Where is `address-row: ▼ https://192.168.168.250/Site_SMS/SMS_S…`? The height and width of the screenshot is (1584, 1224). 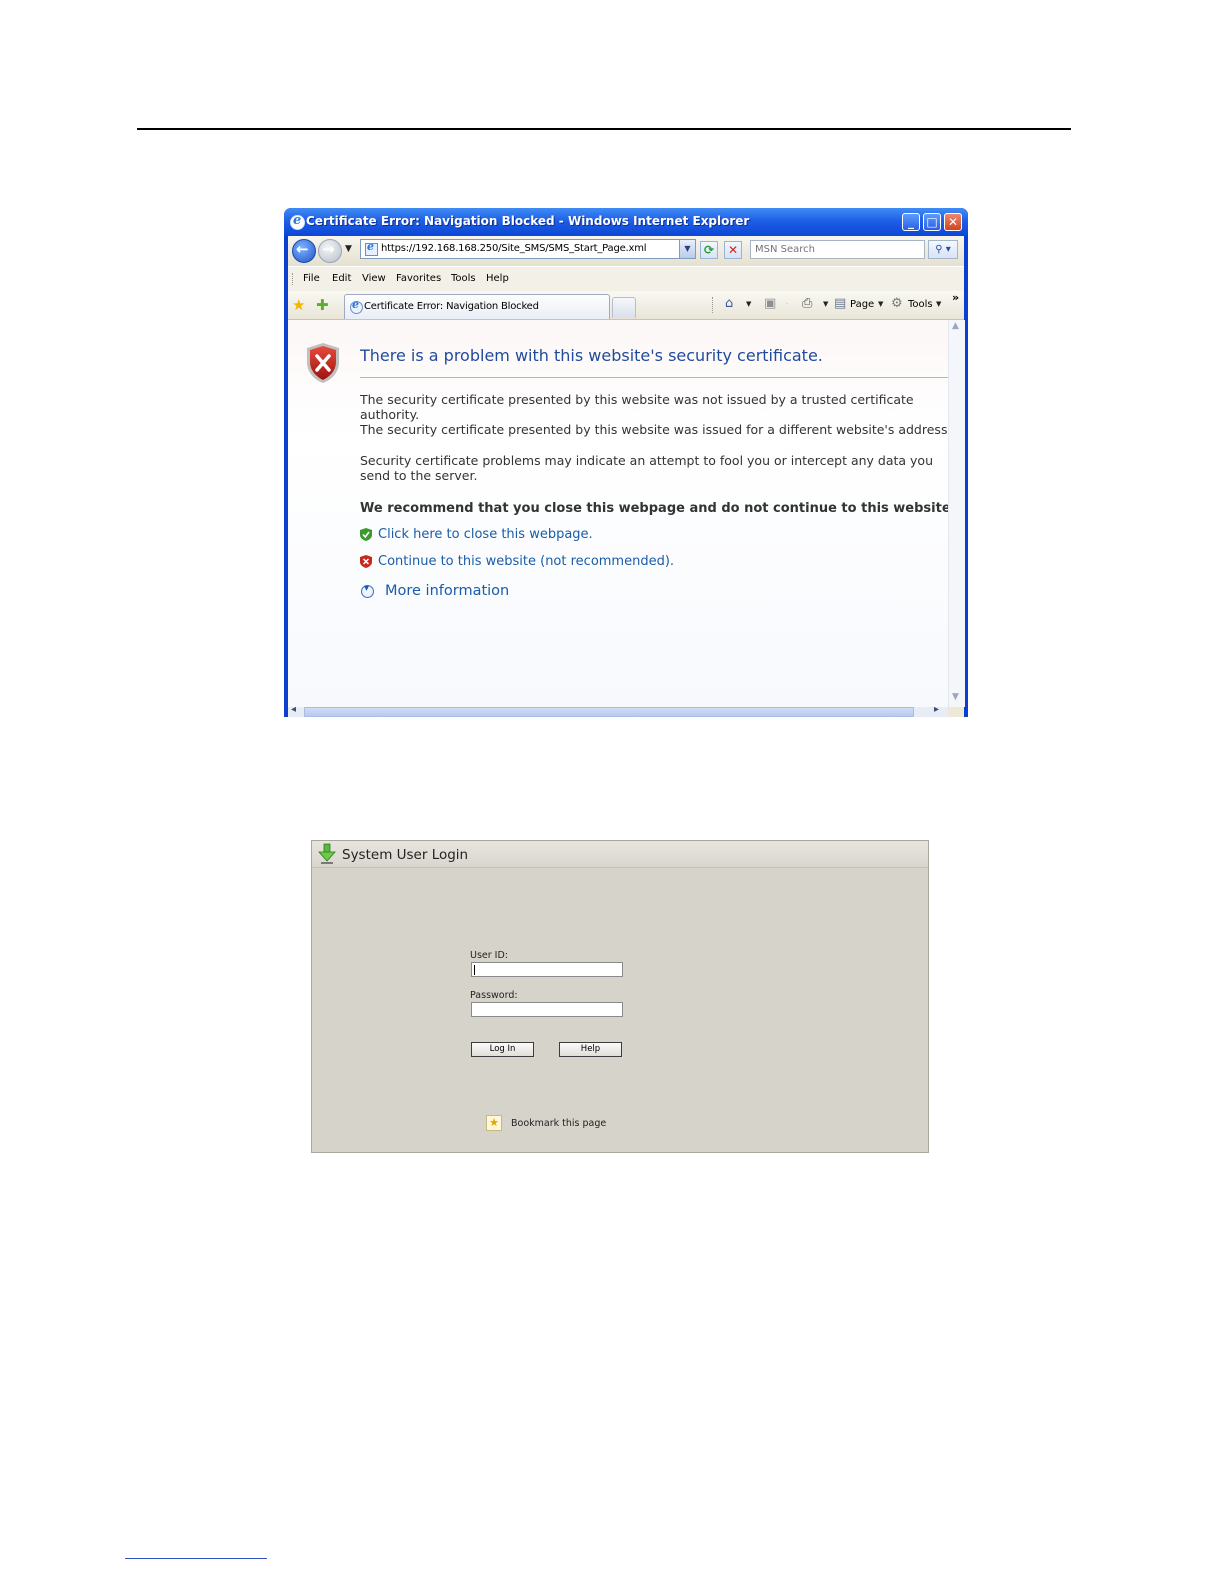 address-row: ▼ https://192.168.168.250/Site_SMS/SMS_S… is located at coordinates (626, 251).